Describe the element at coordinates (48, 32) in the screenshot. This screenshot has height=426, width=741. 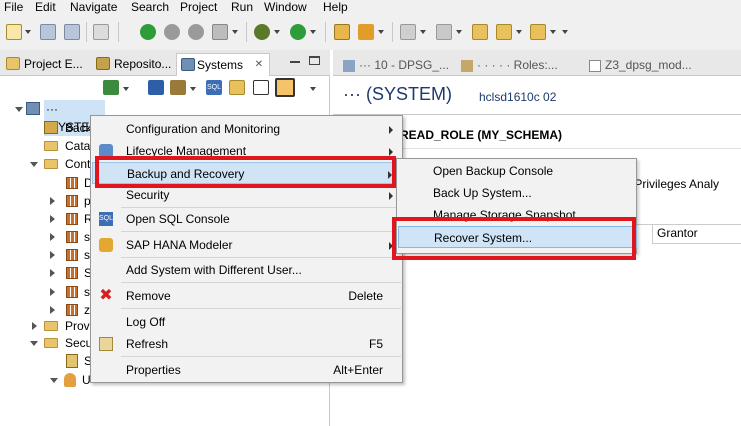
I see `save-icon` at that location.